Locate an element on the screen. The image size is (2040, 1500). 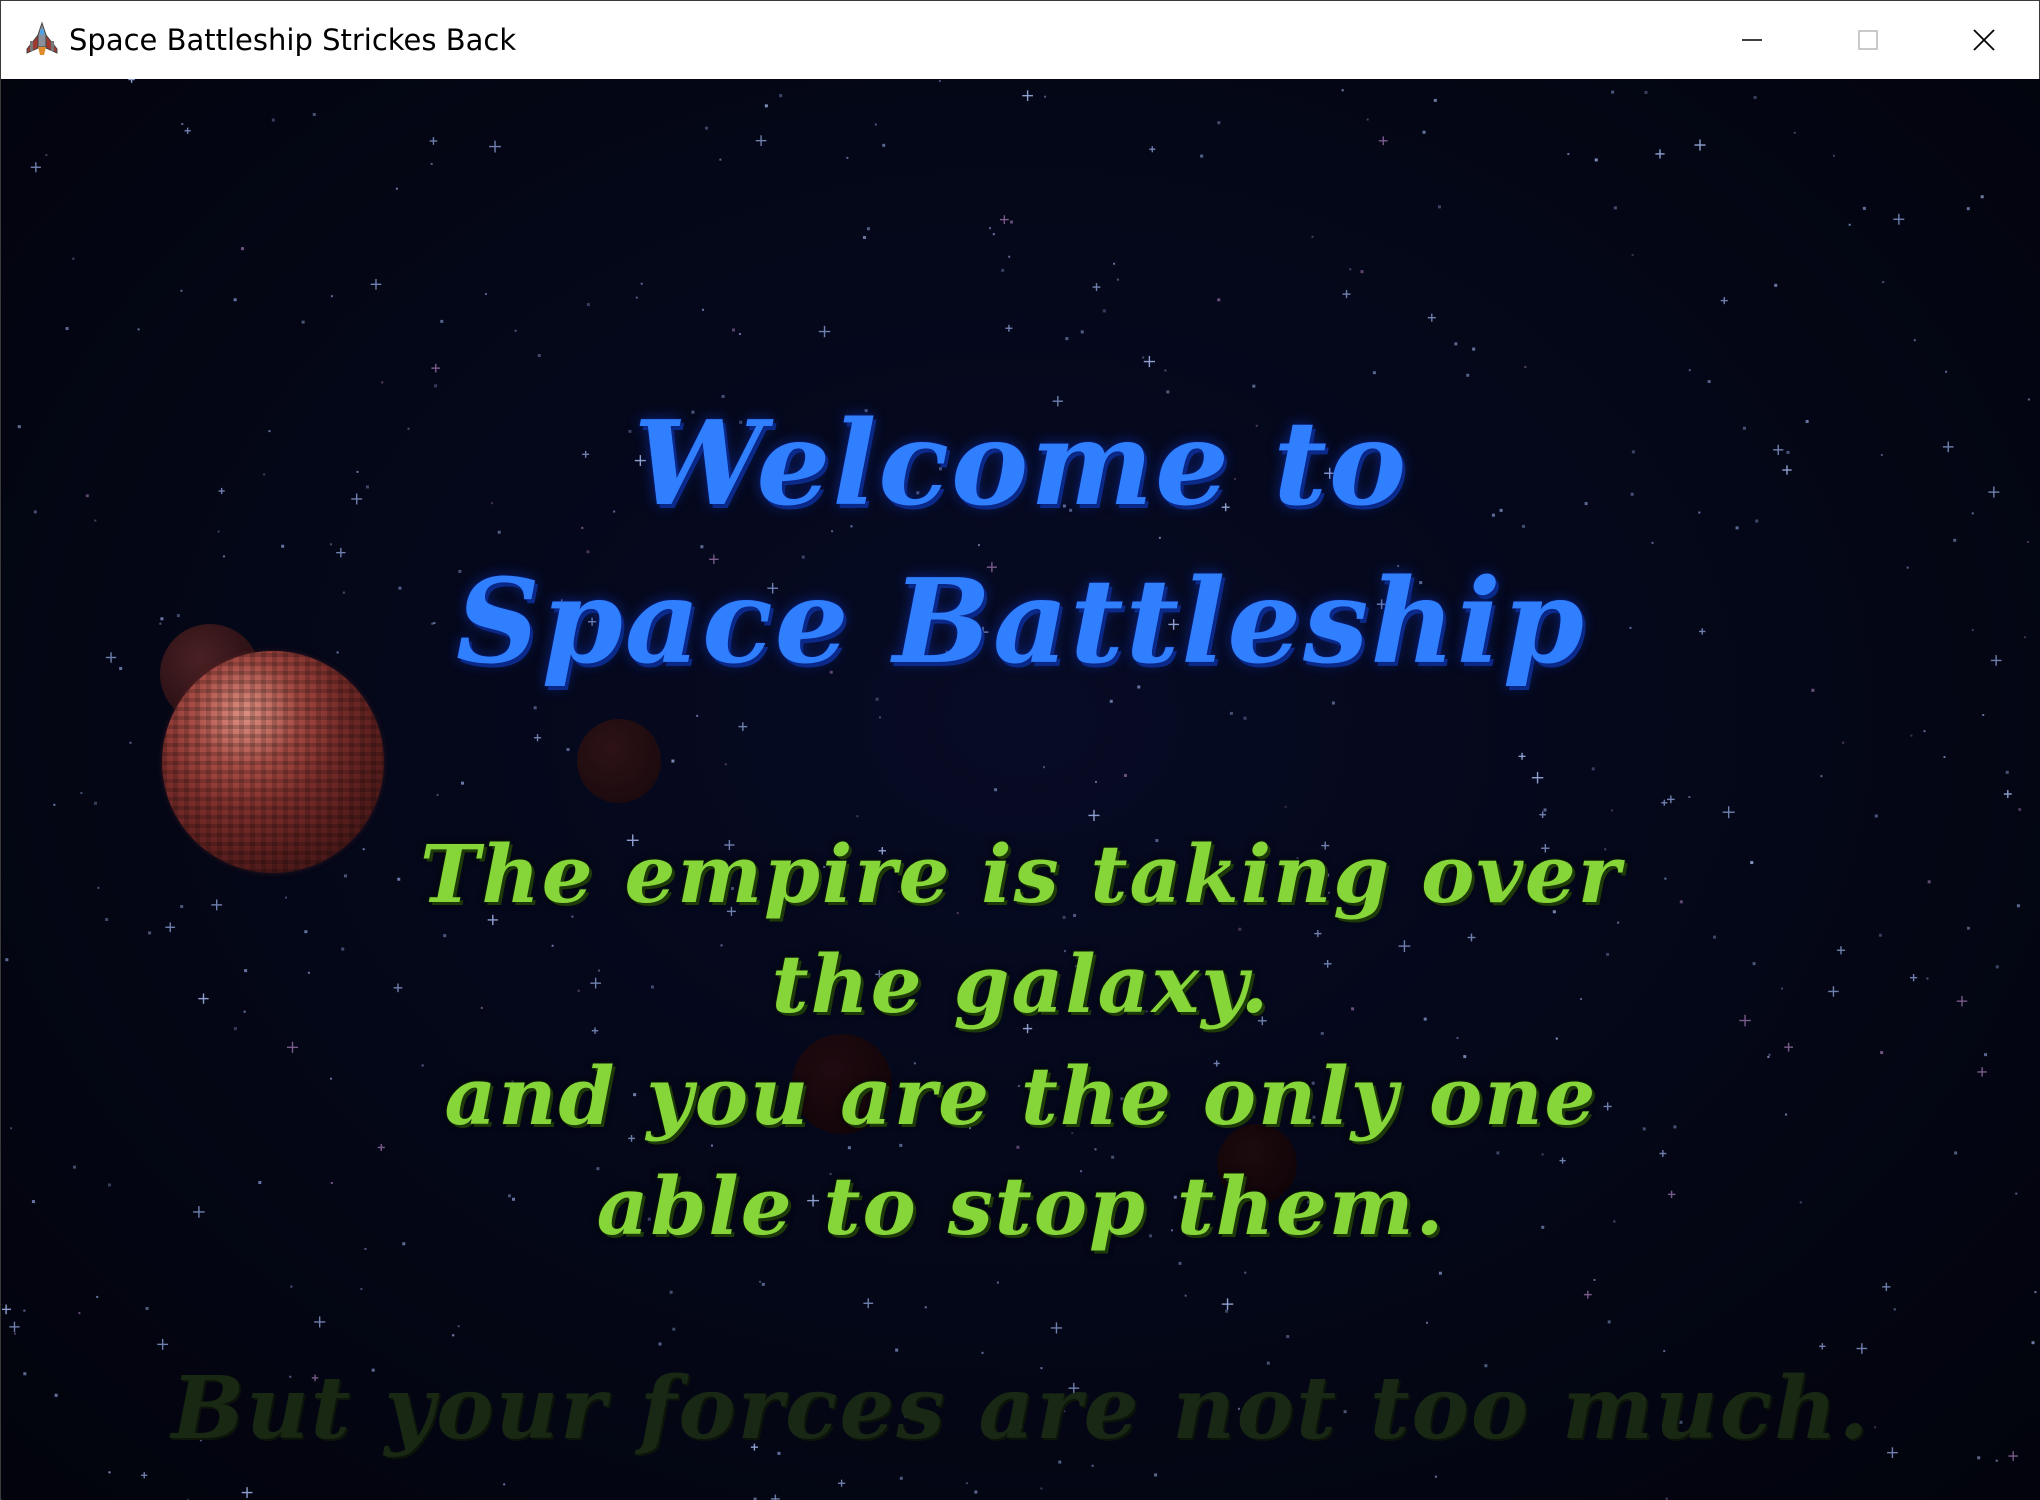
minimize-button is located at coordinates (1752, 40).